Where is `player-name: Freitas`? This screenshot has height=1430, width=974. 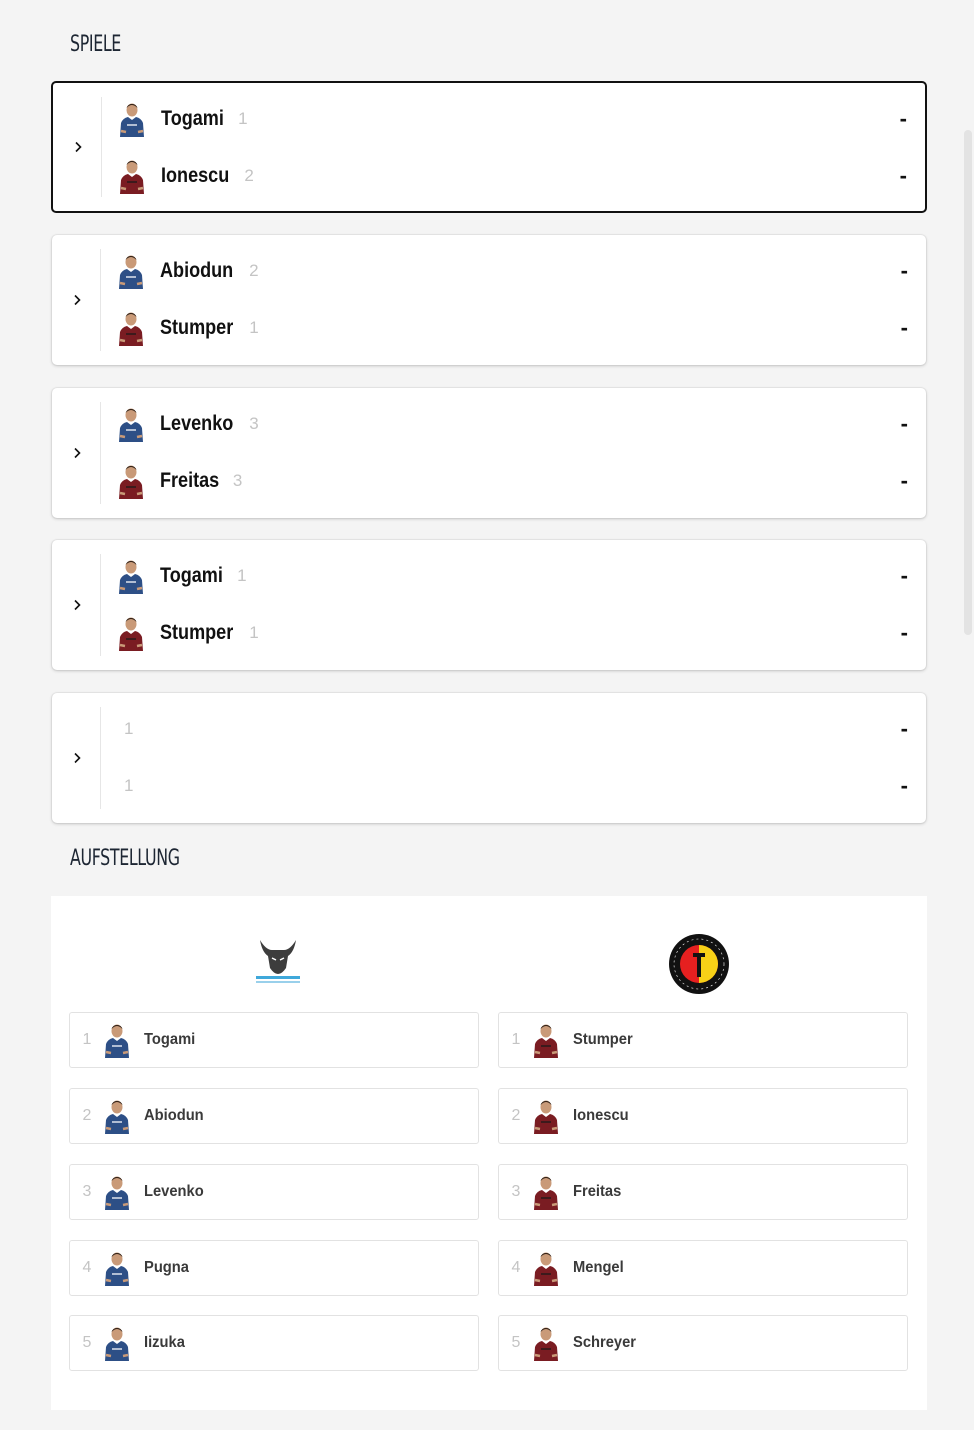
player-name: Freitas is located at coordinates (190, 480).